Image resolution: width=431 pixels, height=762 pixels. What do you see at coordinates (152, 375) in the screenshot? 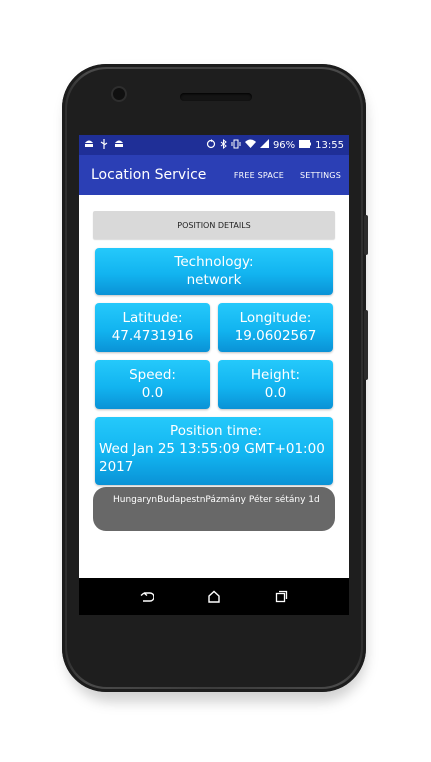
I see `speed-label: Speed:` at bounding box center [152, 375].